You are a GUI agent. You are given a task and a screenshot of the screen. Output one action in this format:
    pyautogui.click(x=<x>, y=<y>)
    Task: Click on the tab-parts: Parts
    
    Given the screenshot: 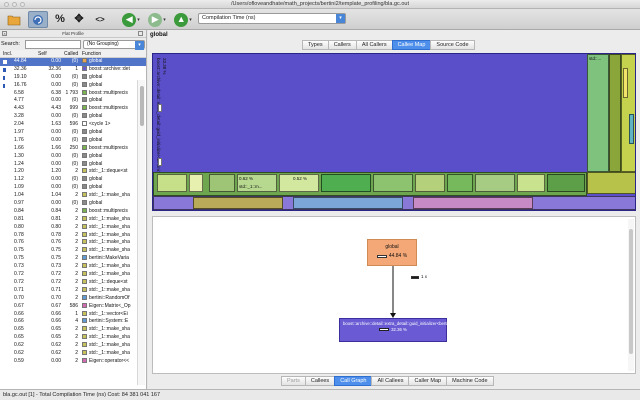 What is the action you would take?
    pyautogui.click(x=293, y=381)
    